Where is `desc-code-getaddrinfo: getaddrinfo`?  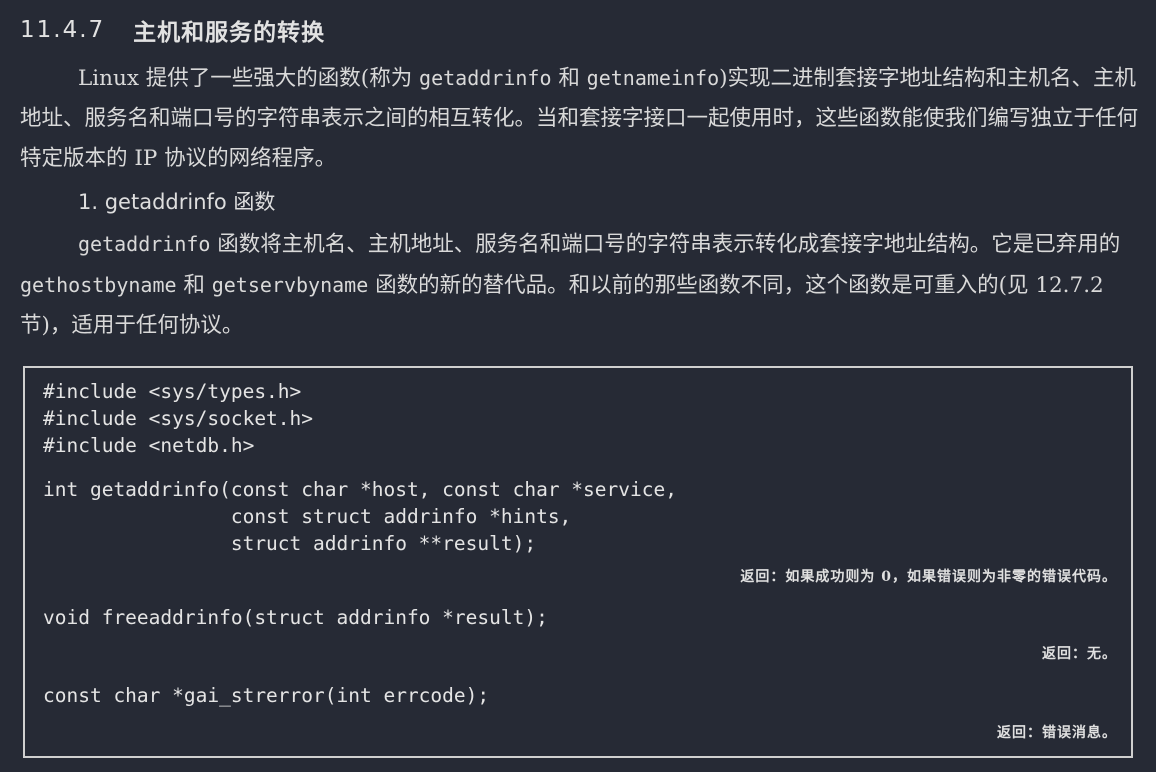
desc-code-getaddrinfo: getaddrinfo is located at coordinates (144, 244).